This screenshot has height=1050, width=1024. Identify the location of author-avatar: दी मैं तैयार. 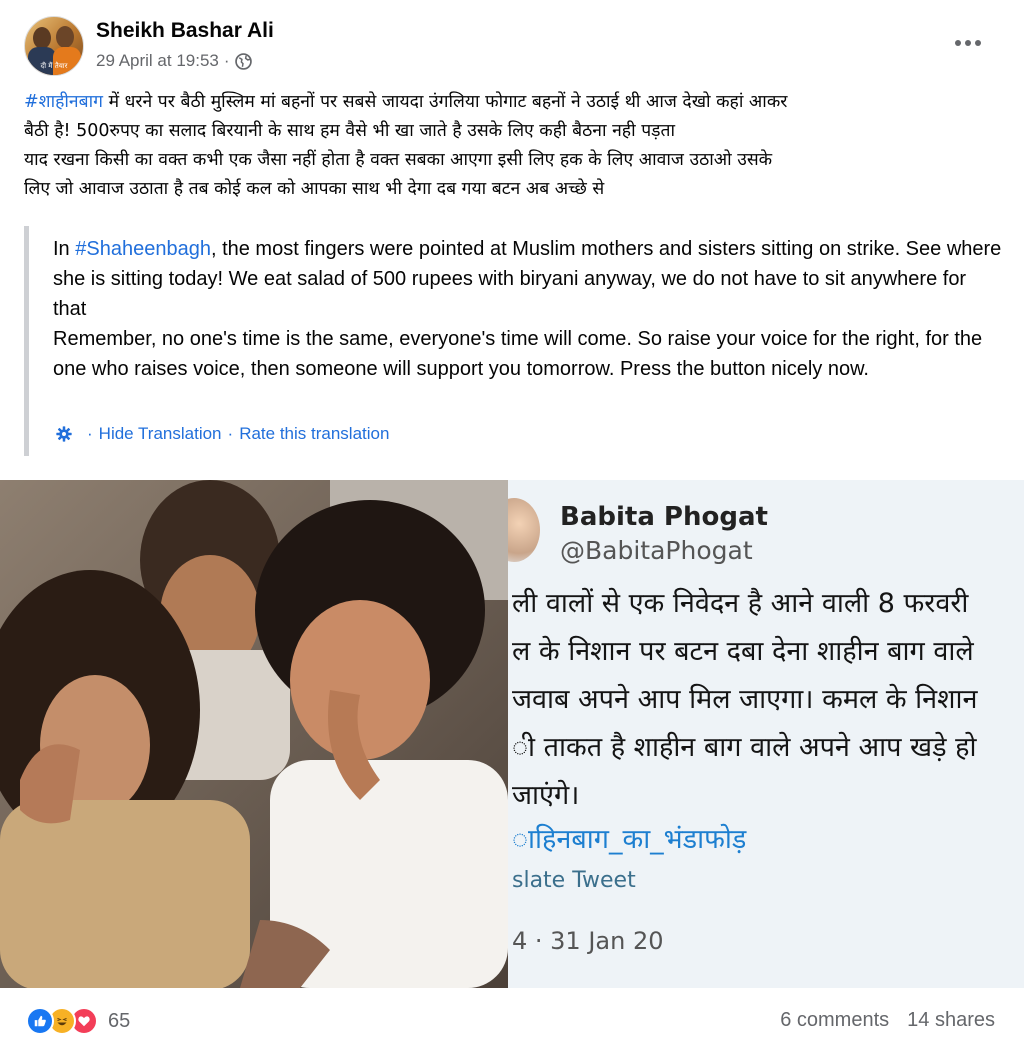
(54, 46).